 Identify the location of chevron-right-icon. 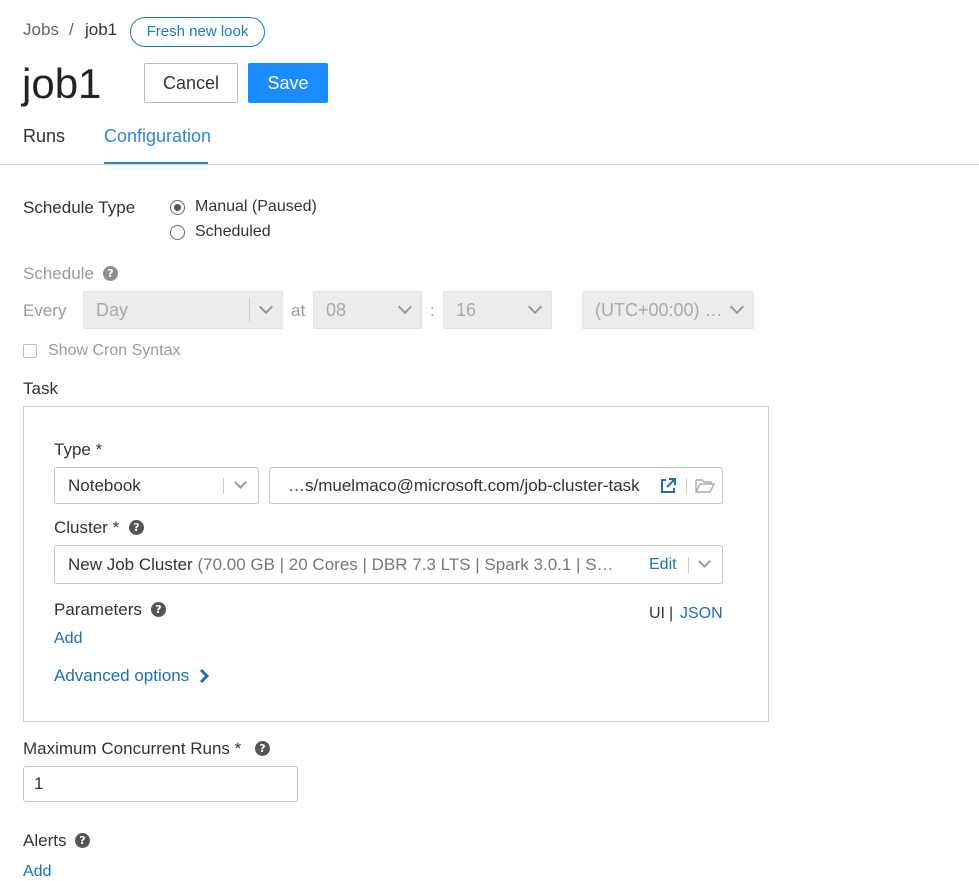
(204, 676).